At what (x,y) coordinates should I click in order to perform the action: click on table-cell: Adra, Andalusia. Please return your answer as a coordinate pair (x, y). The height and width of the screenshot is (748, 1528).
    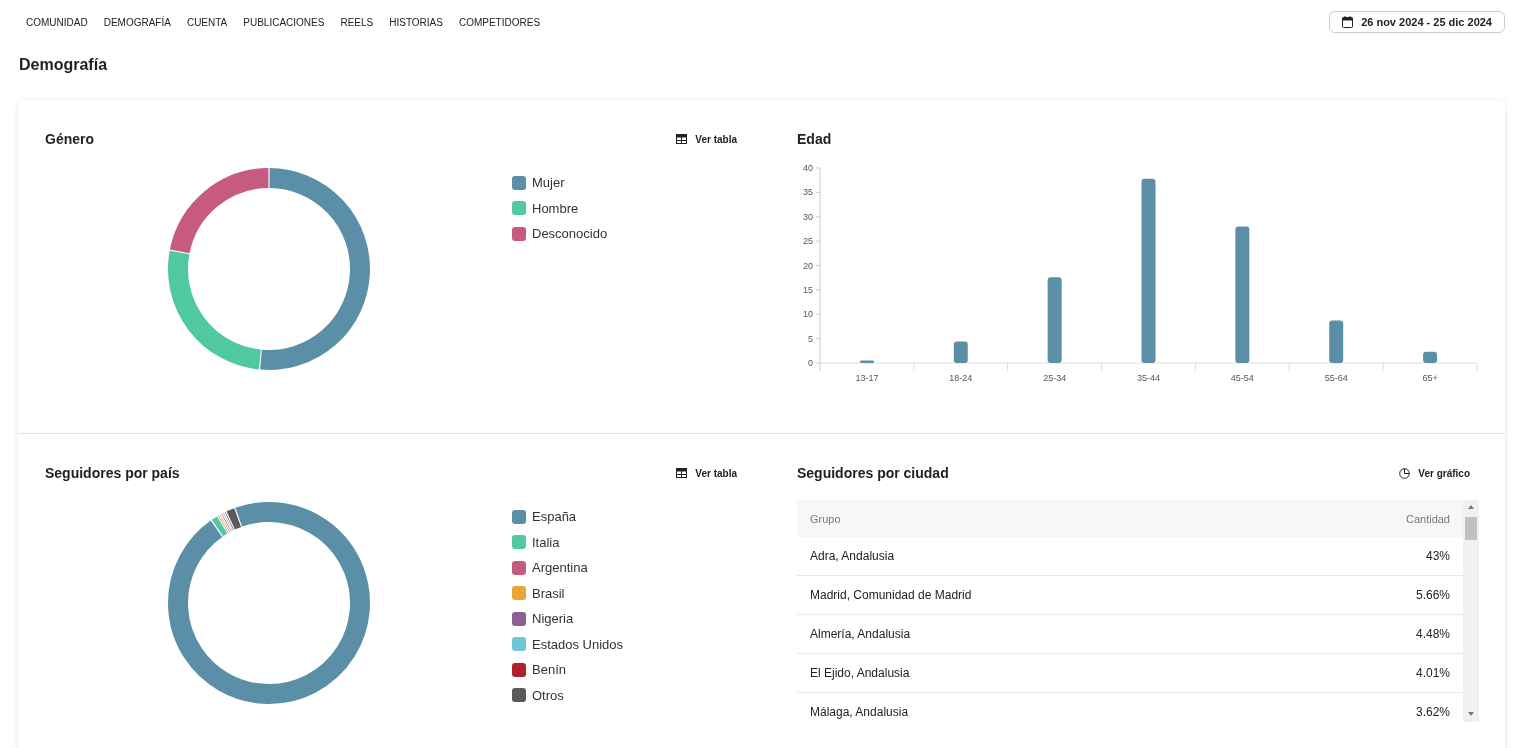
    Looking at the image, I should click on (852, 556).